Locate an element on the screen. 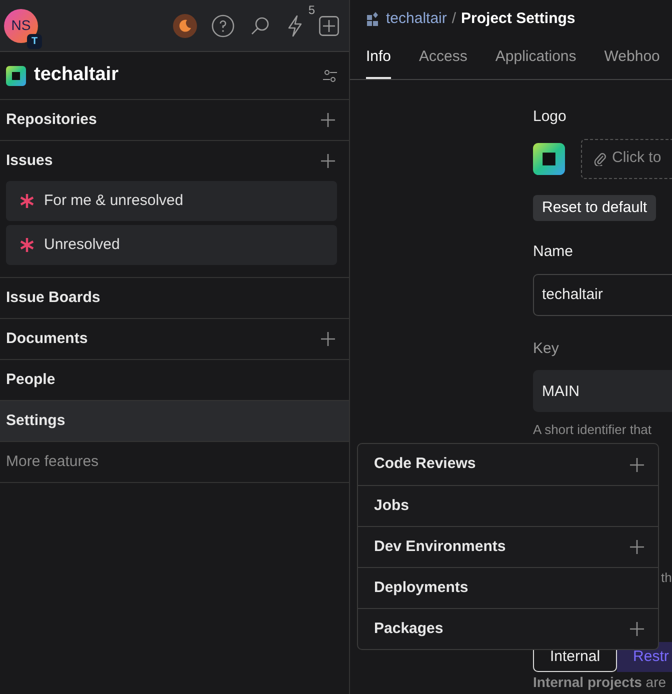 This screenshot has width=672, height=694. menu-item: Packages is located at coordinates (508, 628).